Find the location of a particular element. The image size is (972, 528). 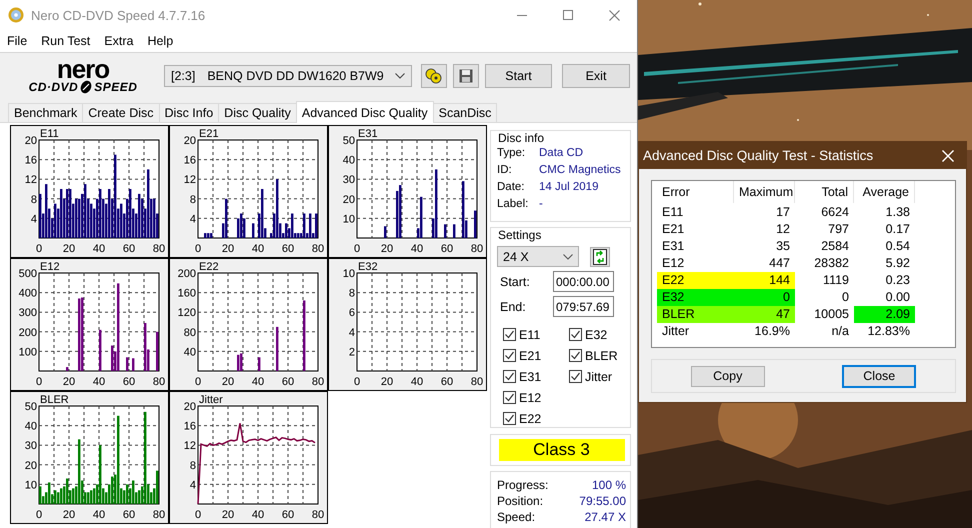

tab: Advanced Disc Quality is located at coordinates (365, 112).